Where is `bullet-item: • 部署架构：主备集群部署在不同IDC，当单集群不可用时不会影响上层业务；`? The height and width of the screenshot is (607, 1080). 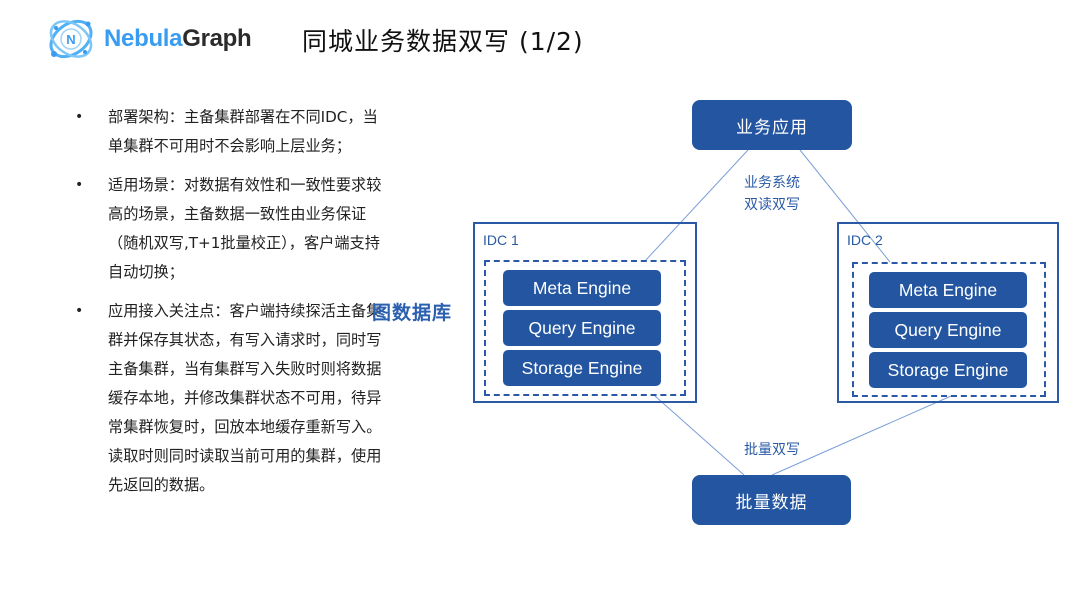
bullet-item: • 部署架构：主备集群部署在不同IDC，当单集群不可用时不会影响上层业务； is located at coordinates (230, 132).